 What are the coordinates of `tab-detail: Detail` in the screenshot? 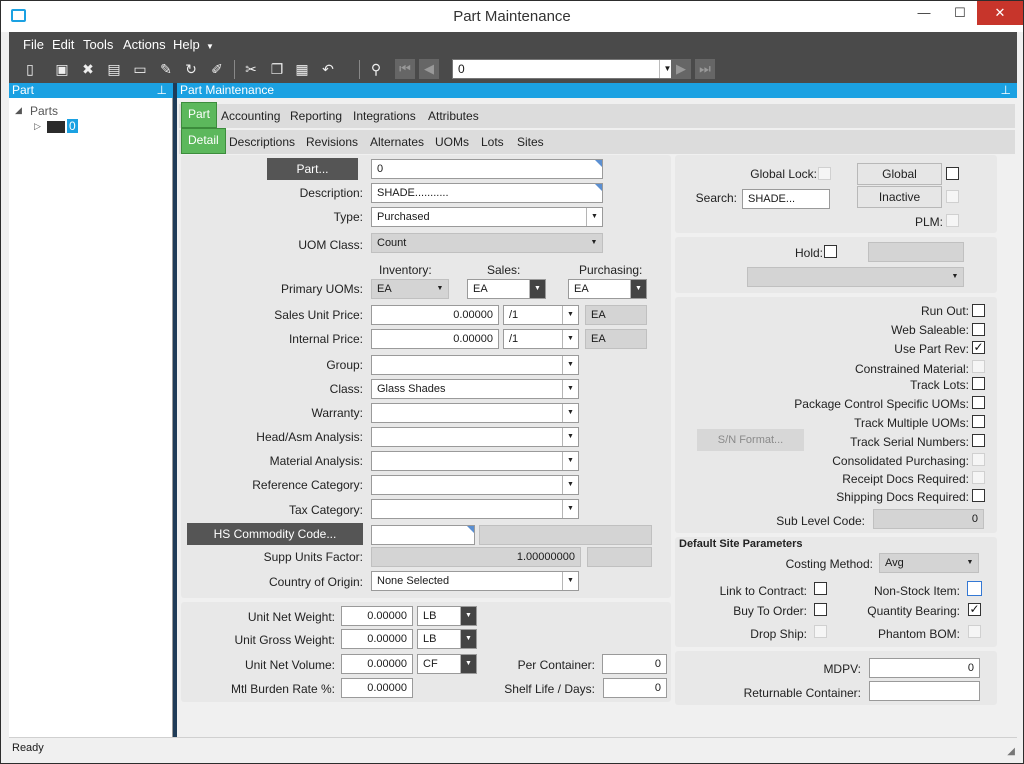 It's located at (203, 141).